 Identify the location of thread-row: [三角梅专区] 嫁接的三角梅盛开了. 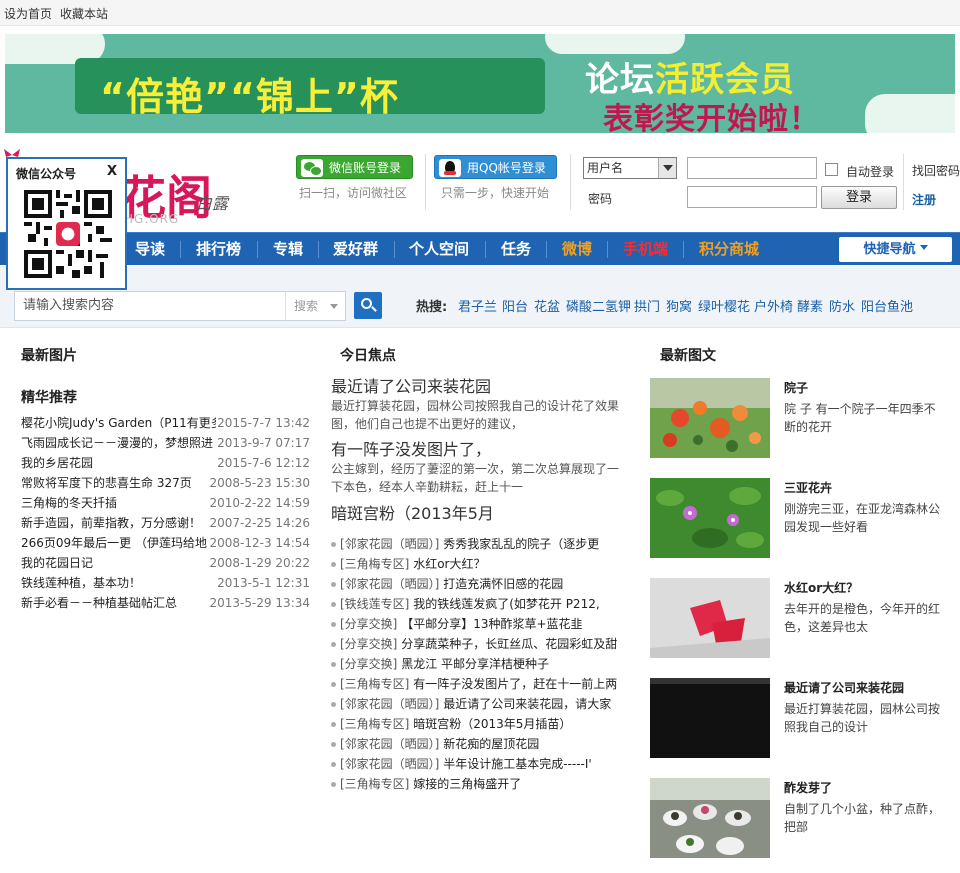
(474, 784).